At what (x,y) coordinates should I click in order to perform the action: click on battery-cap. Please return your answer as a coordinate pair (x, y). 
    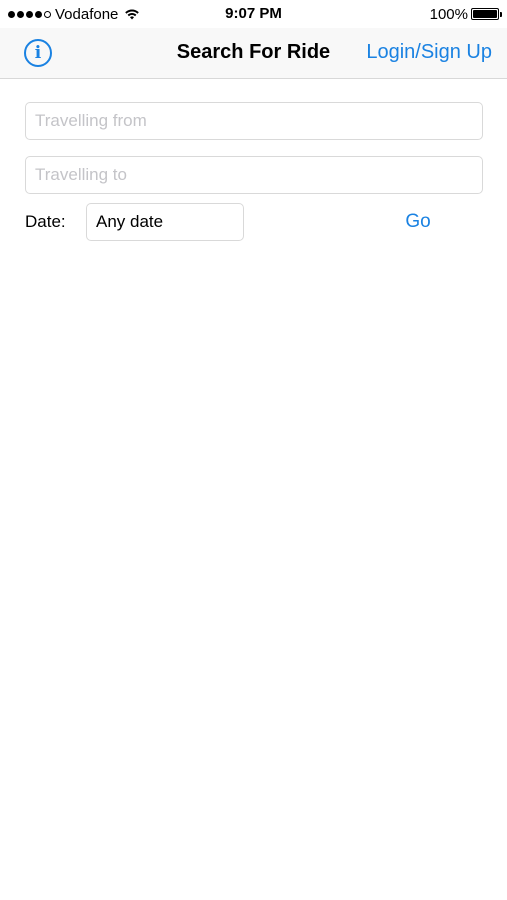
    Looking at the image, I should click on (501, 14).